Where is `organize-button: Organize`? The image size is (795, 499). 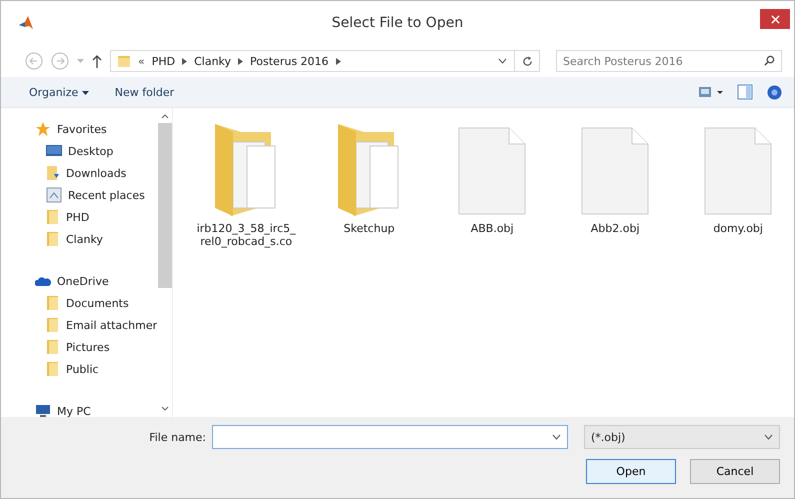 organize-button: Organize is located at coordinates (59, 92).